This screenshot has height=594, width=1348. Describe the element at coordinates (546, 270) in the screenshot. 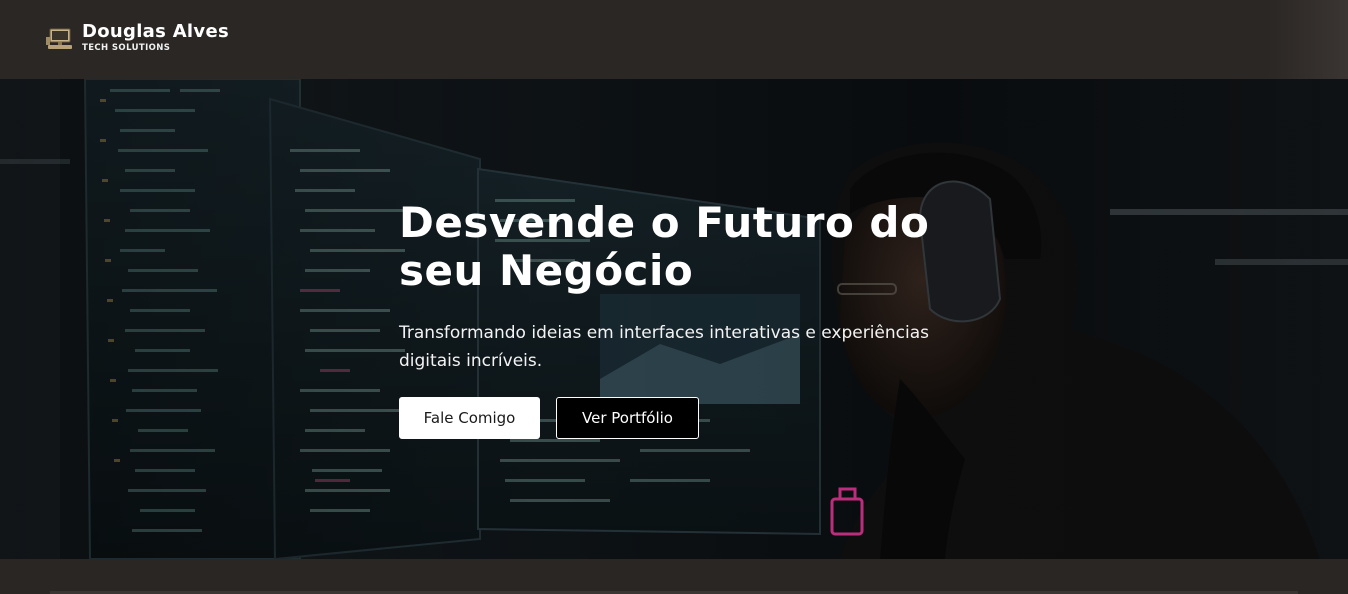

I see `hero-title-line-2: seu Negócio` at that location.